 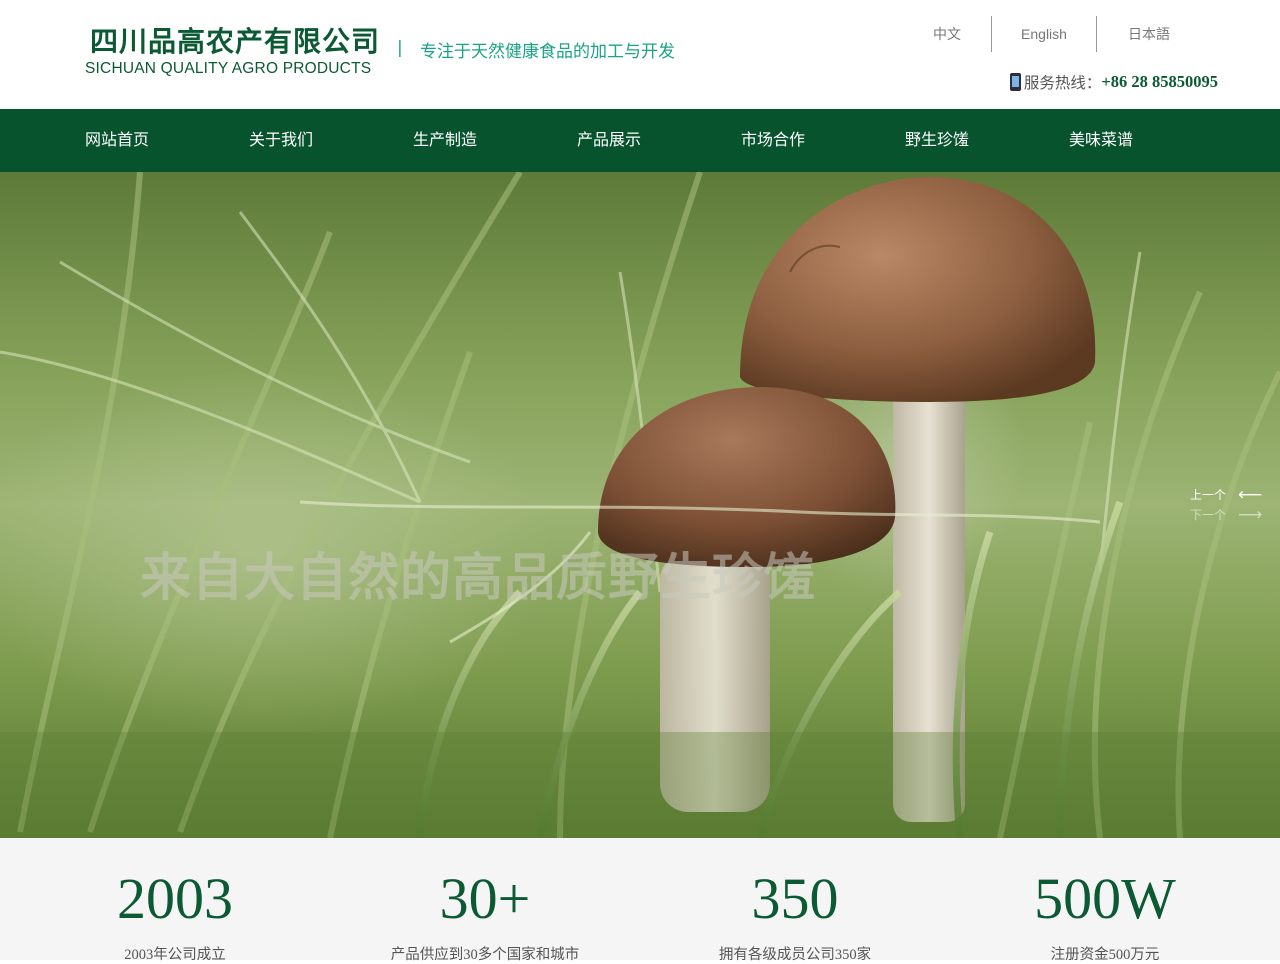 I want to click on stat-value: 2003, so click(x=175, y=898).